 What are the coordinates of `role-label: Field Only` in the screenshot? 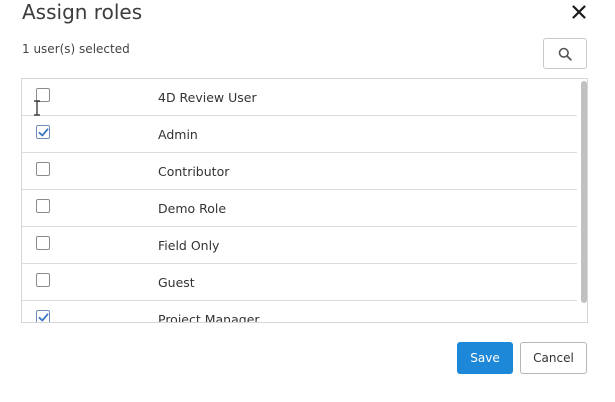 It's located at (189, 245).